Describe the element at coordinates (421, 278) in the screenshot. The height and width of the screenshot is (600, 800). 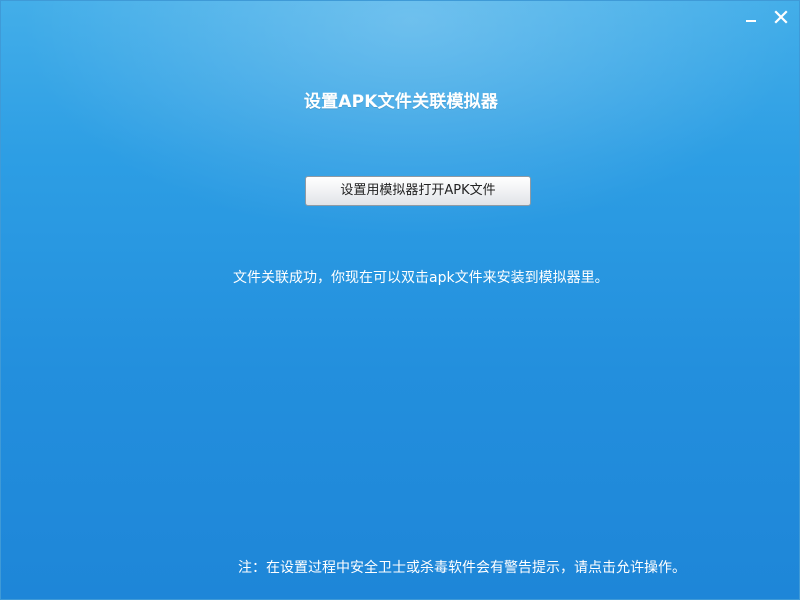
I see `success-message: 文件关联成功，你现在可以双击apk文件来安装到模拟器里。` at that location.